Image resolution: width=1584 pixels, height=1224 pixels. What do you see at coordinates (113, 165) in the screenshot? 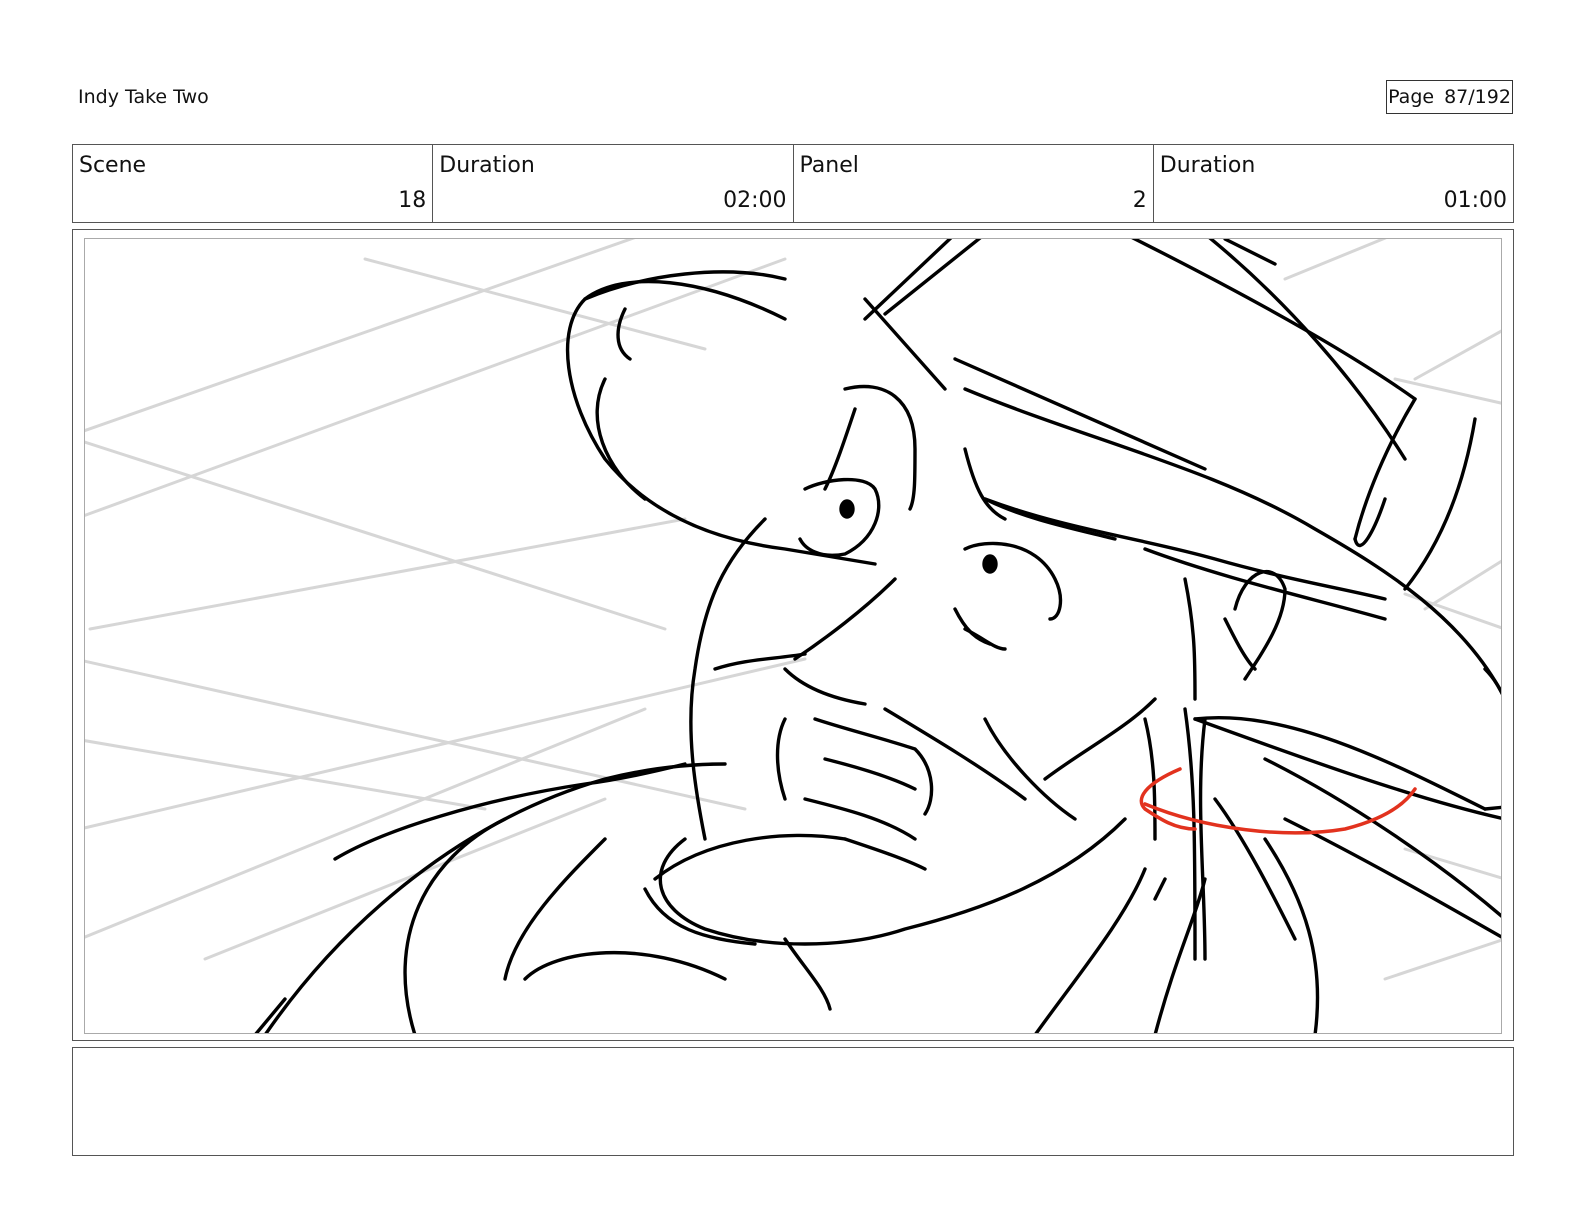
I see `scene-label: Scene` at bounding box center [113, 165].